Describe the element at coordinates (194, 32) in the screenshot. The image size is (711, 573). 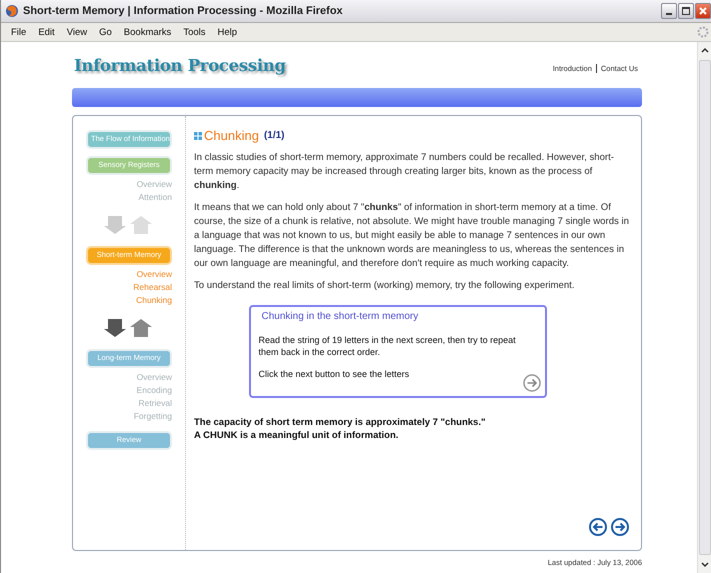
I see `menu-item: Tools` at that location.